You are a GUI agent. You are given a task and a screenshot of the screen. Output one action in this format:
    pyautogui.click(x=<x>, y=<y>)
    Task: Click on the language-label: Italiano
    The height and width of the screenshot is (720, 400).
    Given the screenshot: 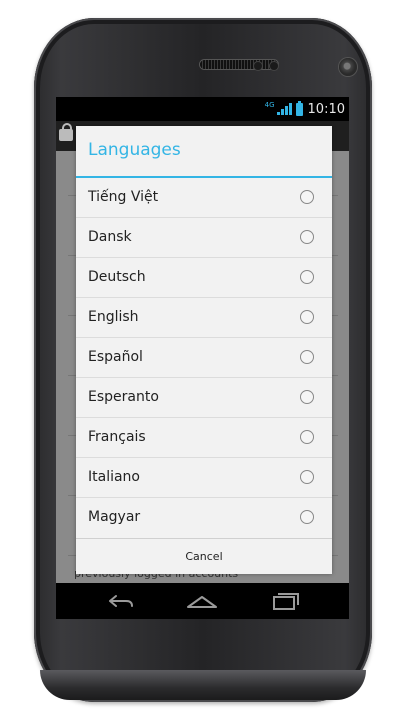 What is the action you would take?
    pyautogui.click(x=114, y=477)
    